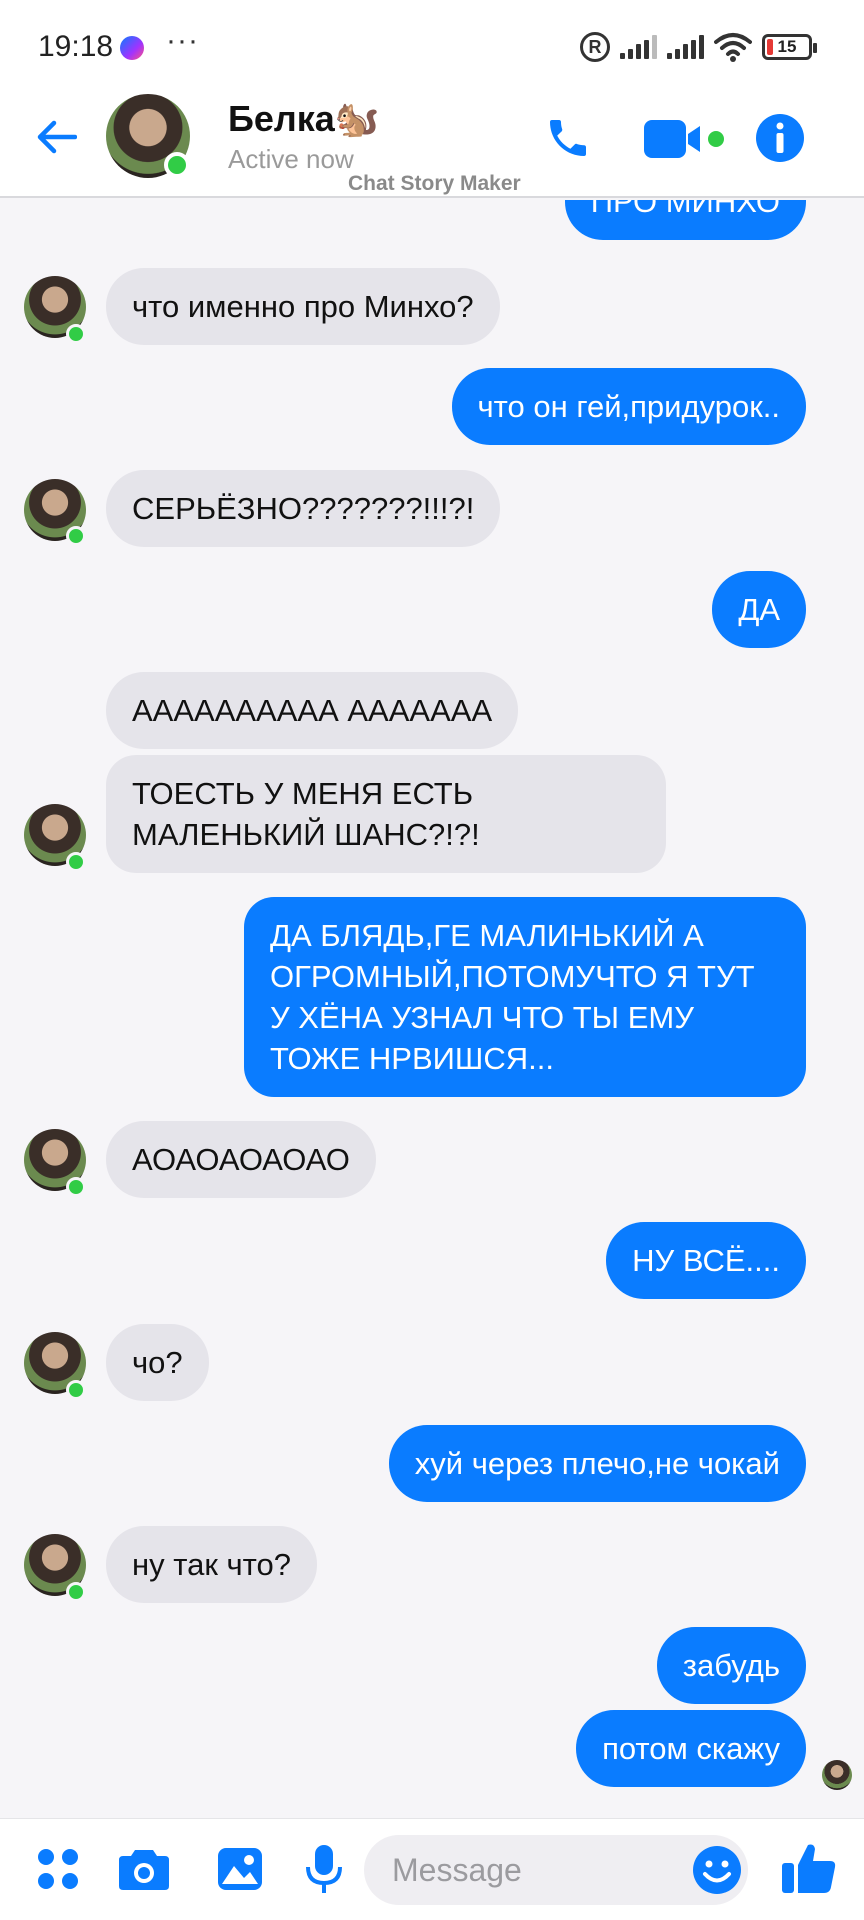  Describe the element at coordinates (291, 159) in the screenshot. I see `contact-status: Active now` at that location.